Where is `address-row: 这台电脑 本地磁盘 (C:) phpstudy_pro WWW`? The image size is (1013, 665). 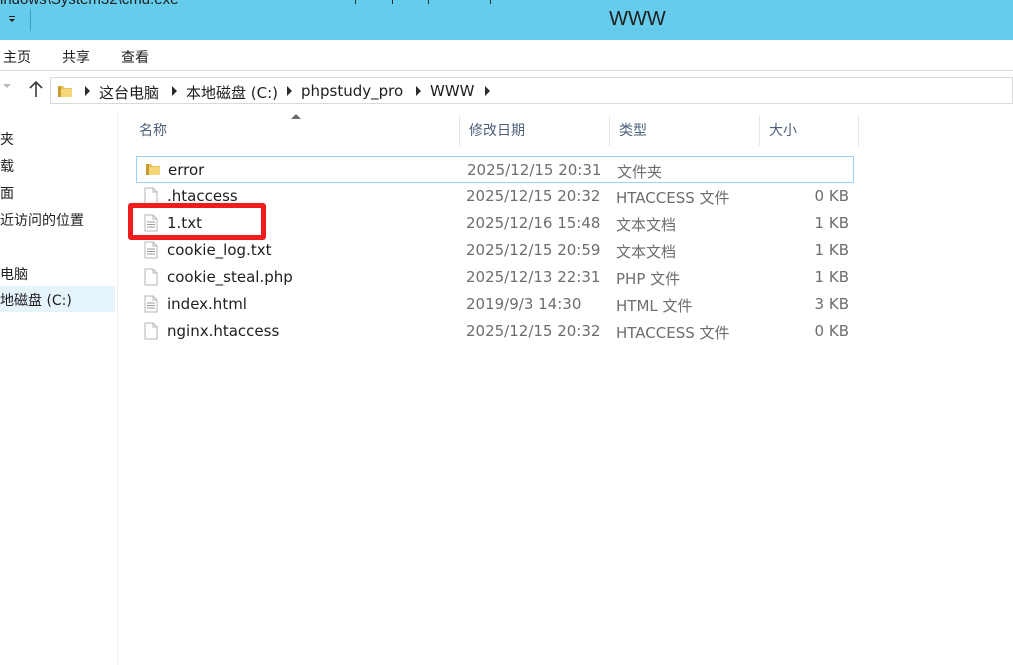 address-row: 这台电脑 本地磁盘 (C:) phpstudy_pro WWW is located at coordinates (506, 92).